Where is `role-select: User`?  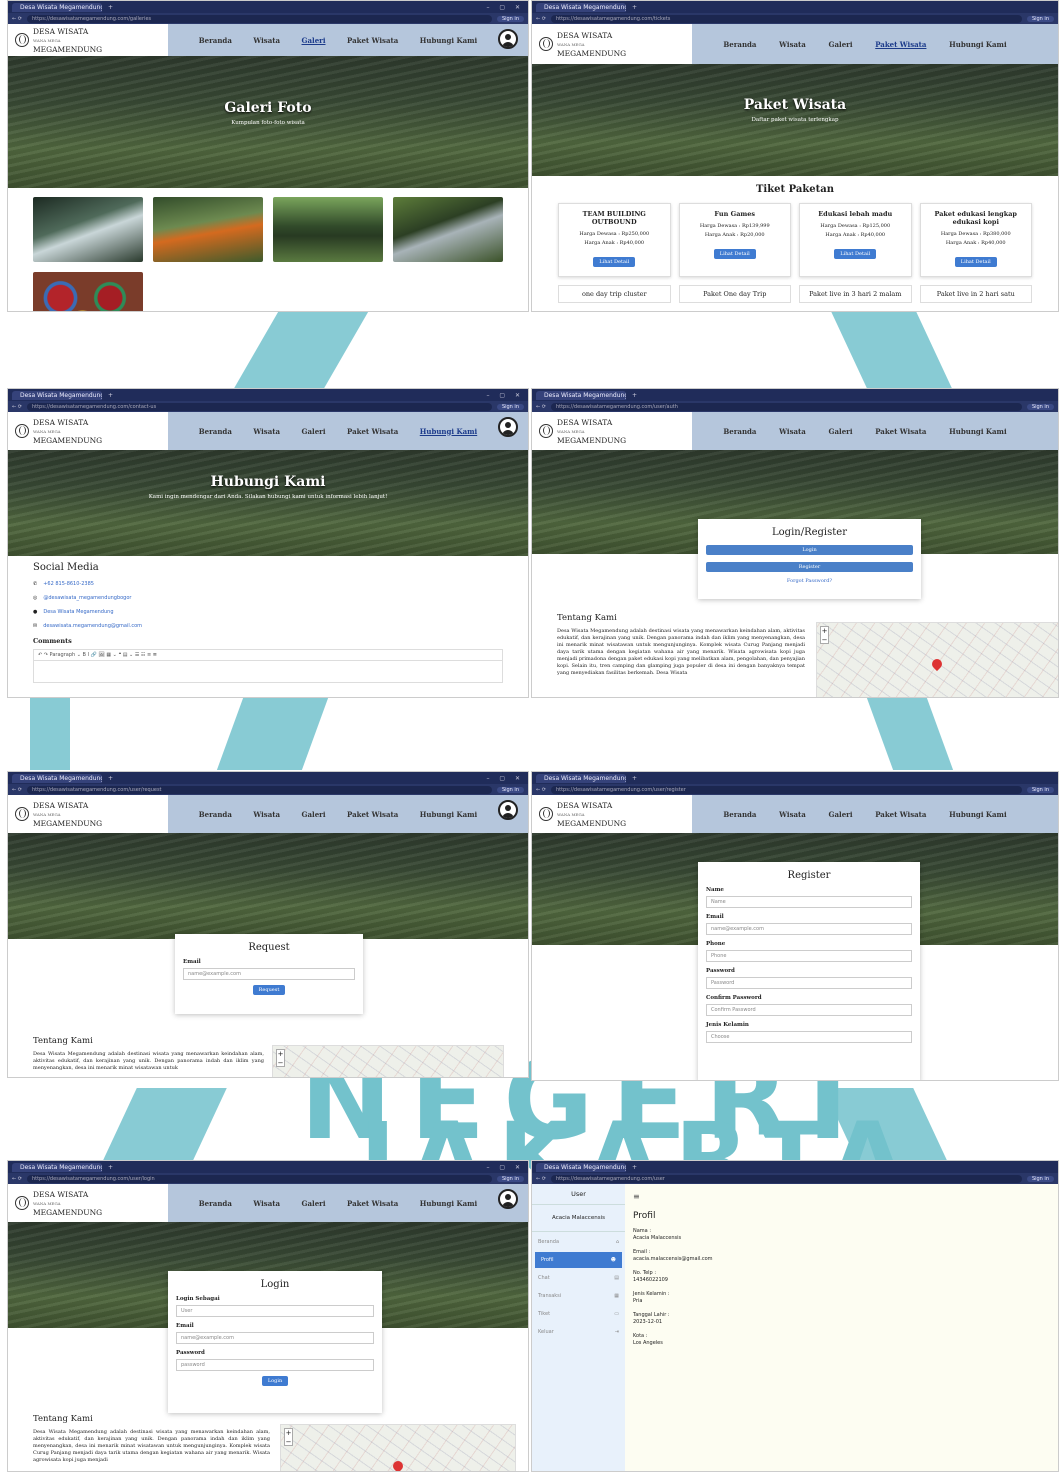 role-select: User is located at coordinates (275, 1311).